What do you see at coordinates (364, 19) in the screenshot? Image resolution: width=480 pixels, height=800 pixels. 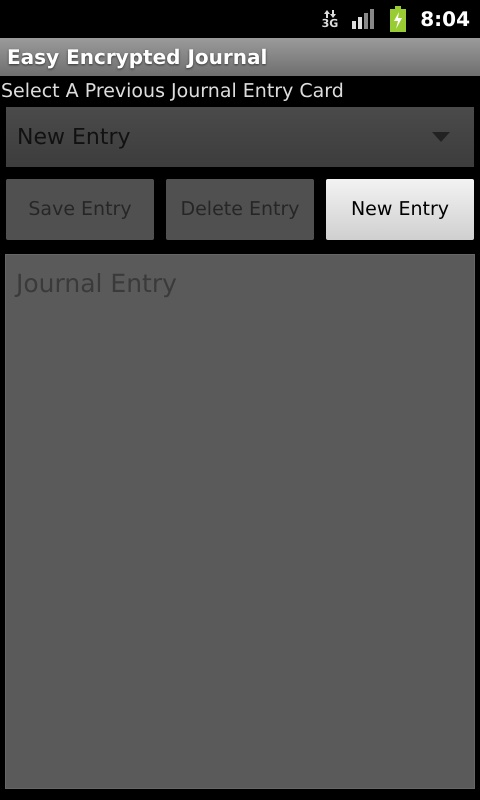 I see `signal-icon` at bounding box center [364, 19].